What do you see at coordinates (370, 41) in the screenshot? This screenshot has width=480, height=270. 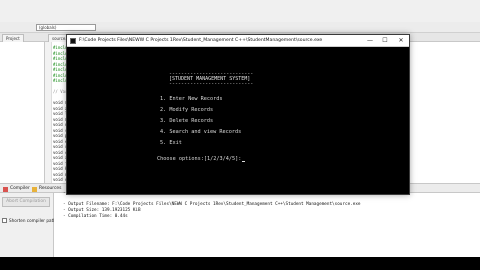 I see `minimize-button: —` at bounding box center [370, 41].